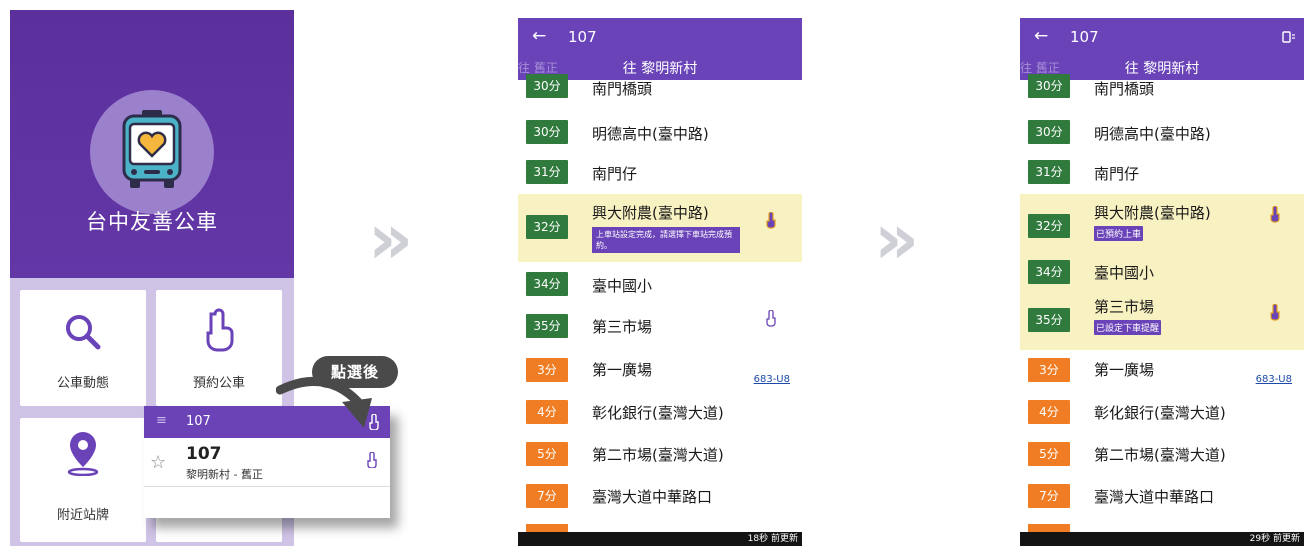 This screenshot has width=1308, height=546. I want to click on location-pin-icon, so click(83, 454).